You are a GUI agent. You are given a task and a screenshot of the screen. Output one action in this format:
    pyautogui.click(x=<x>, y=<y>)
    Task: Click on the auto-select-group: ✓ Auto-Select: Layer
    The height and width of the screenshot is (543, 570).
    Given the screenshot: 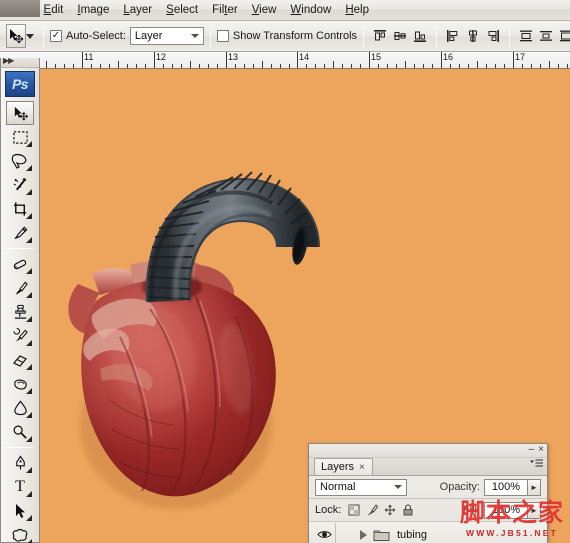 What is the action you would take?
    pyautogui.click(x=127, y=36)
    